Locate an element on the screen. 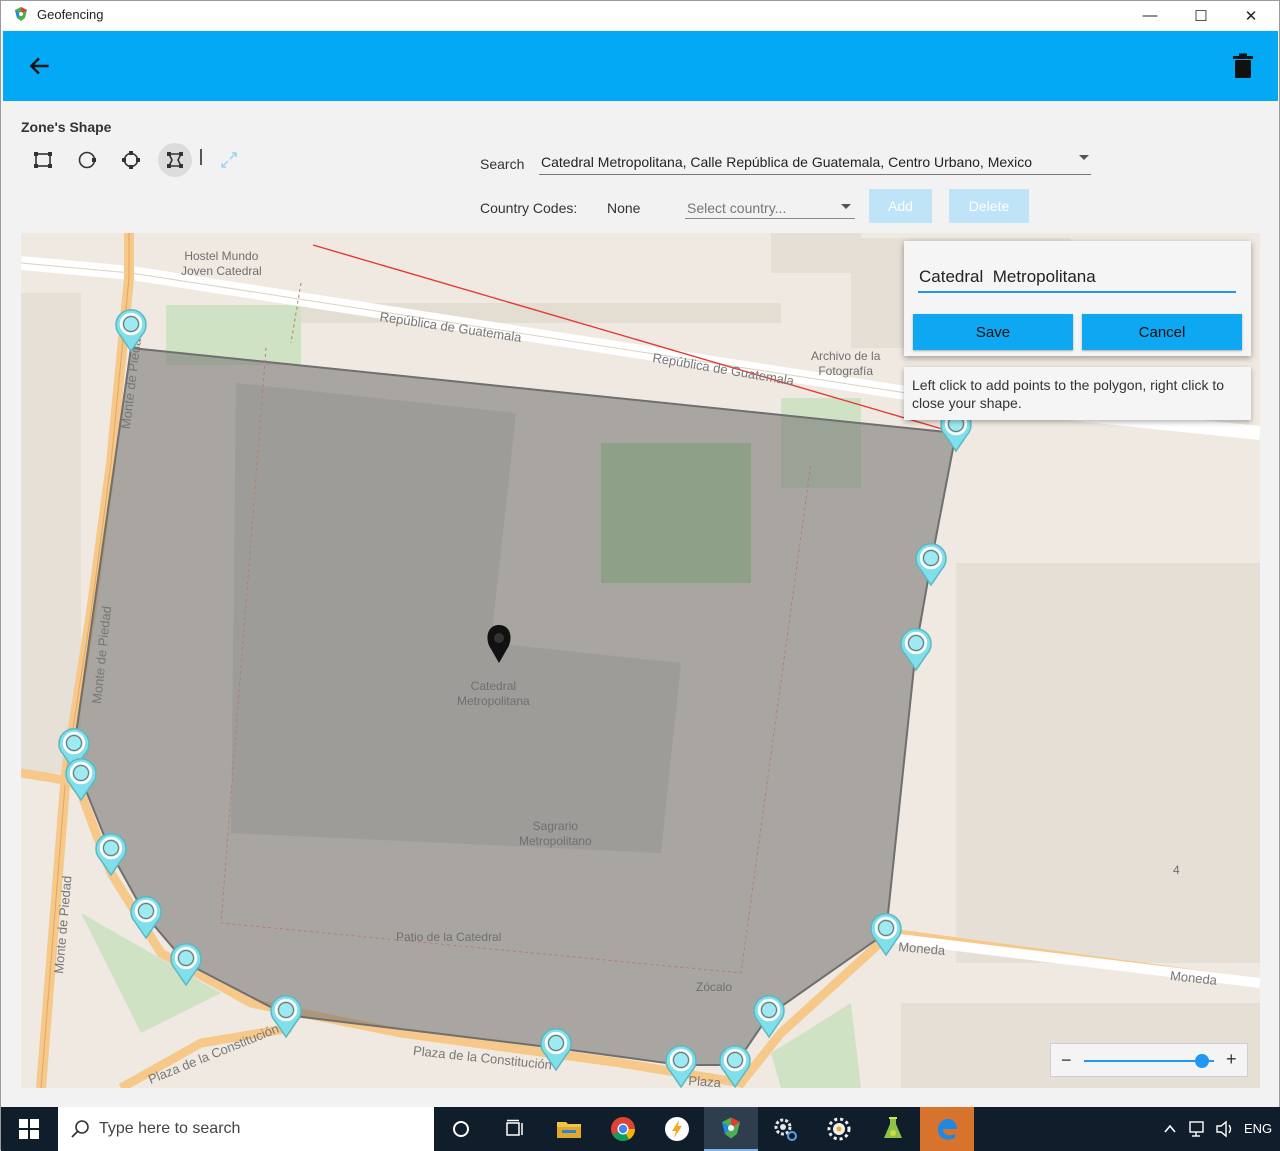 This screenshot has height=1151, width=1280. fullscreen-button is located at coordinates (229, 160).